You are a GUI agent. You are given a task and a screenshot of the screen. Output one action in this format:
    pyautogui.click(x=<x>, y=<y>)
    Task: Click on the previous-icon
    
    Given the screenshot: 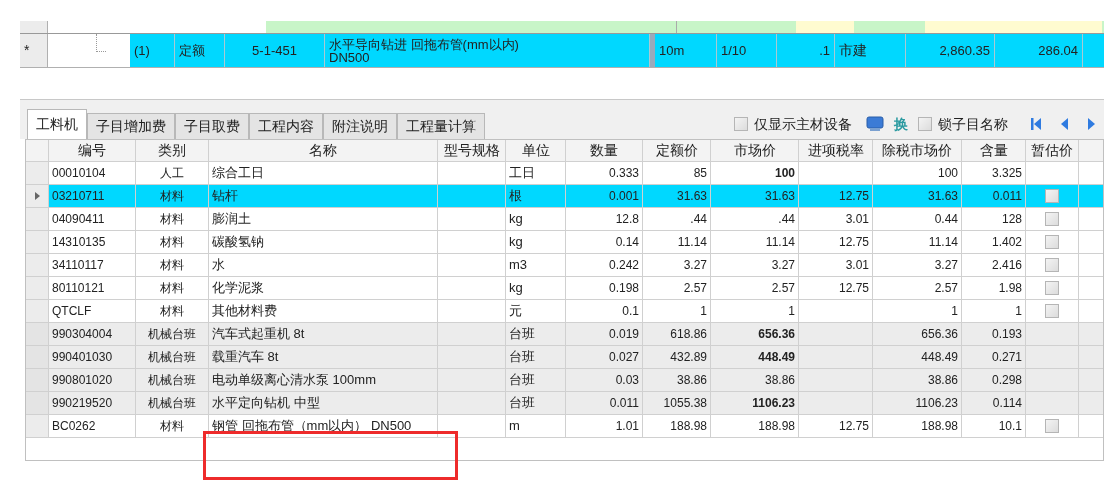 What is the action you would take?
    pyautogui.click(x=1064, y=124)
    